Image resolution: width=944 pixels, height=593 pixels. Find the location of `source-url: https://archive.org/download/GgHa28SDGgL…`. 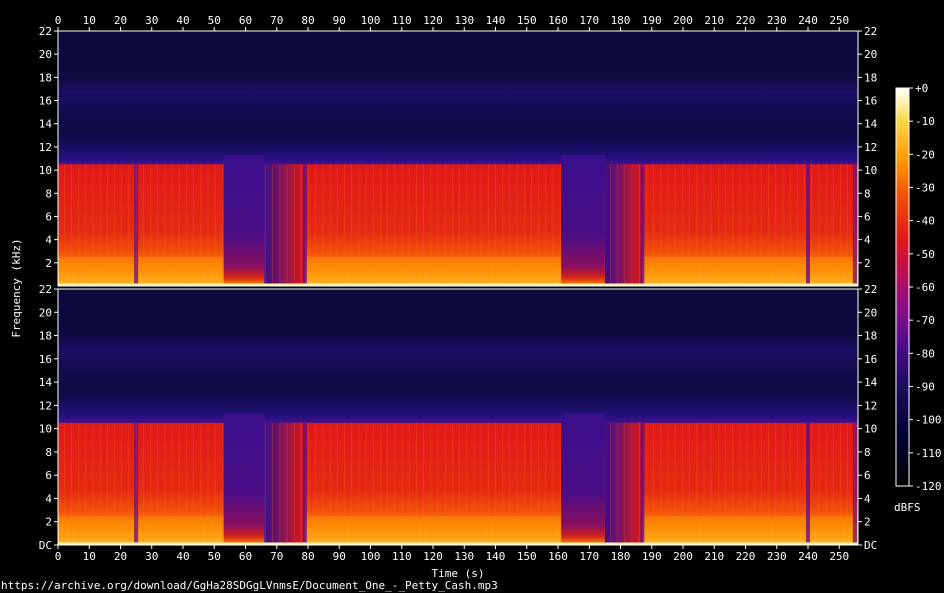

source-url: https://archive.org/download/GgHa28SDGgL… is located at coordinates (249, 585).